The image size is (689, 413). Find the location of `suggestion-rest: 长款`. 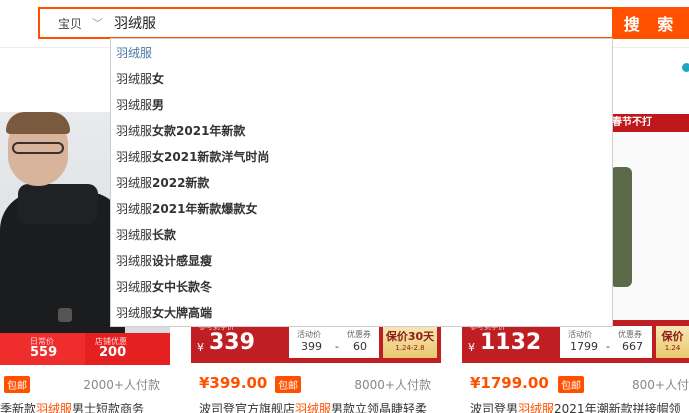

suggestion-rest: 长款 is located at coordinates (164, 235).